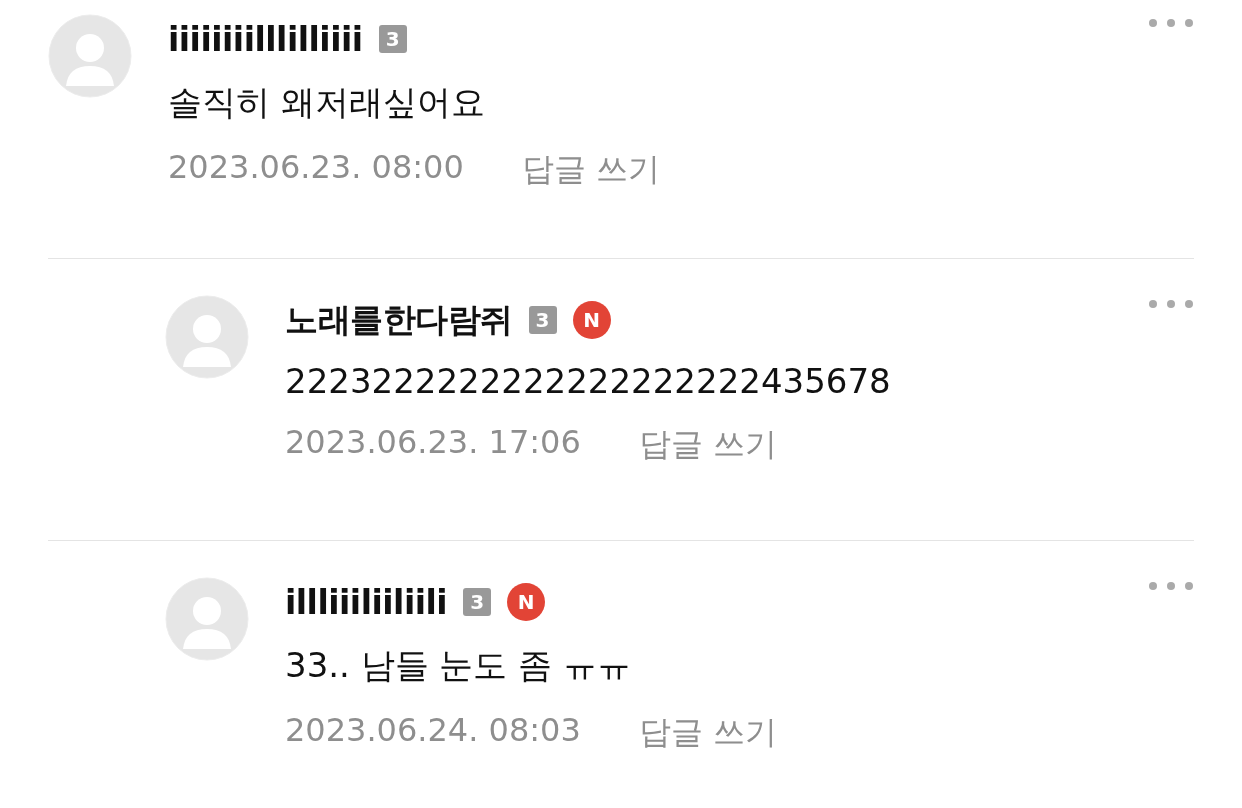 This screenshot has width=1242, height=808. I want to click on comment-date: 2023.06.24. 08:03, so click(433, 731).